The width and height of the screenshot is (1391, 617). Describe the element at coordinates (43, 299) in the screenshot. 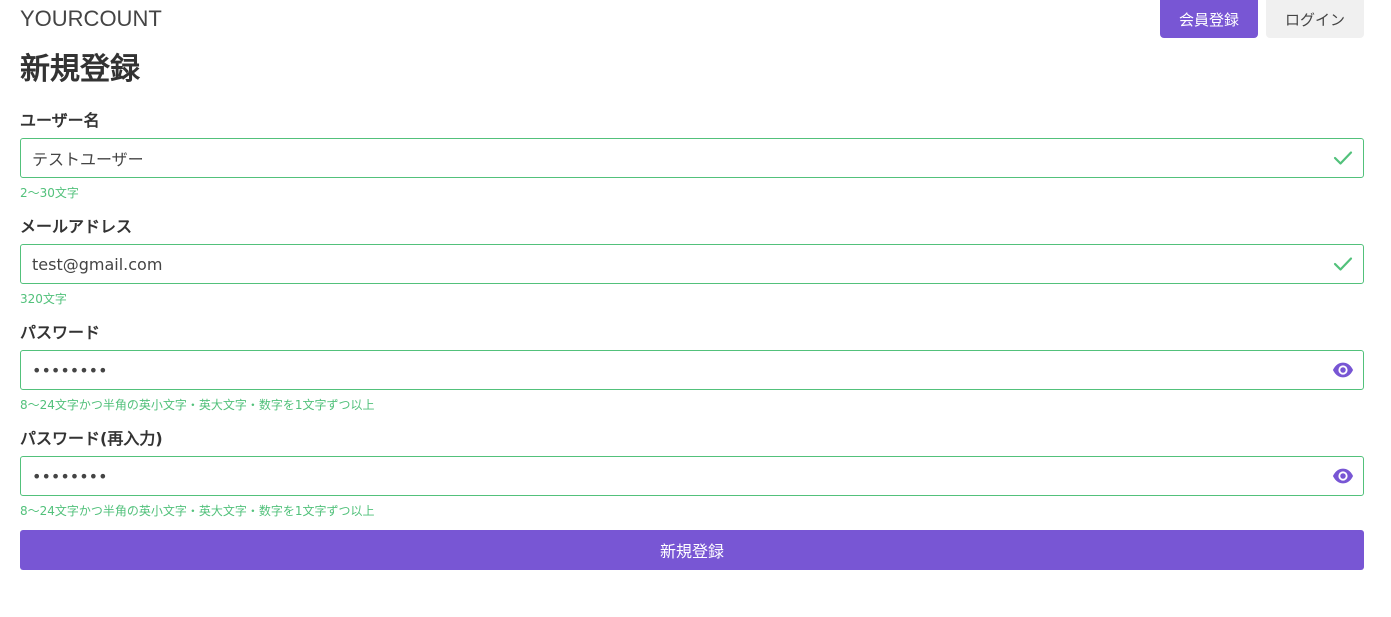

I see `email-help: 320文字` at that location.